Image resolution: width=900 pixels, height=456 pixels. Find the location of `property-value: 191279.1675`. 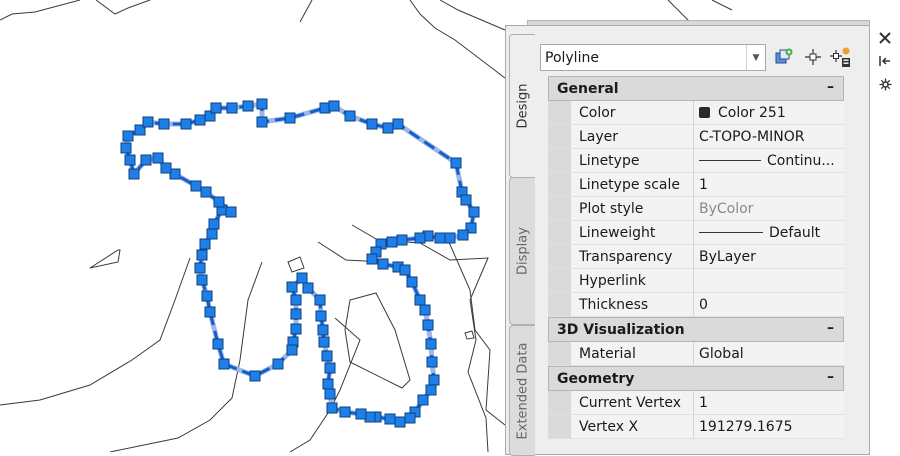

property-value: 191279.1675 is located at coordinates (769, 426).